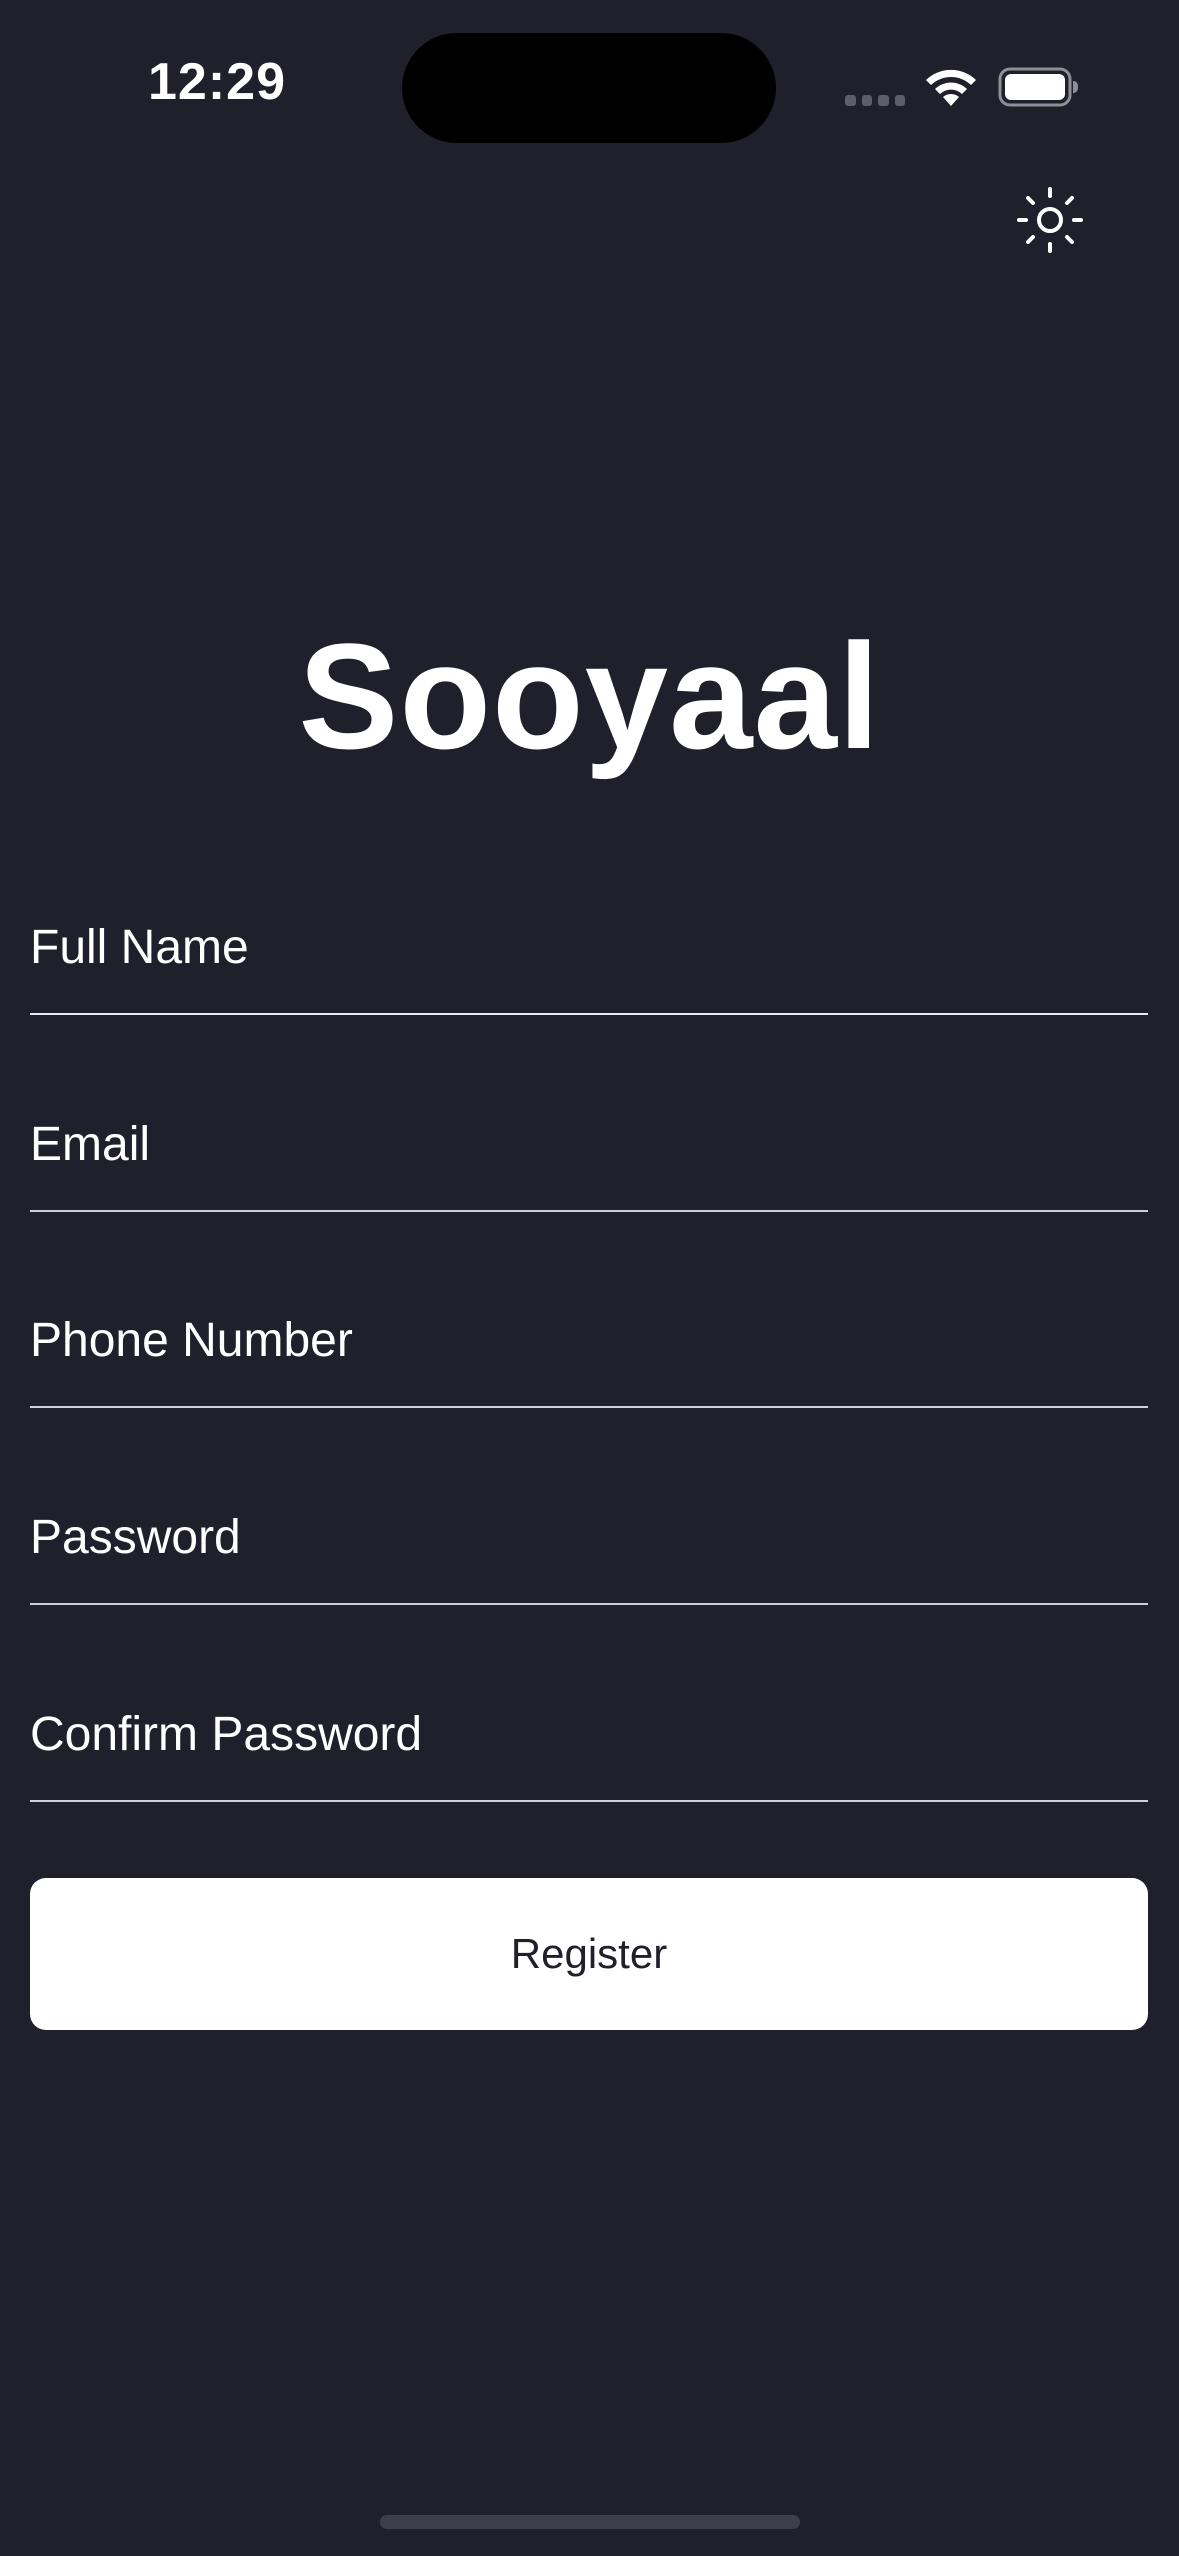 The image size is (1179, 2556). Describe the element at coordinates (589, 1144) in the screenshot. I see `email-input` at that location.